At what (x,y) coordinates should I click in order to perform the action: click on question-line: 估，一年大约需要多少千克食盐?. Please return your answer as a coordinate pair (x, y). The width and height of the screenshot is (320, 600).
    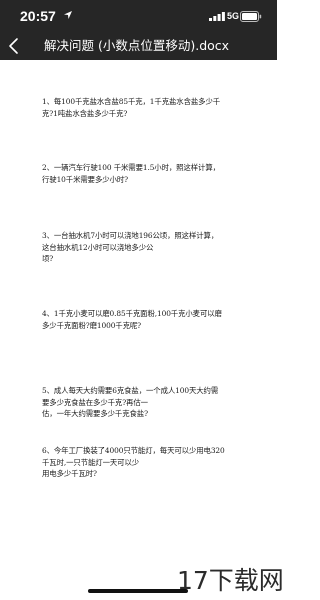
    Looking at the image, I should click on (95, 413).